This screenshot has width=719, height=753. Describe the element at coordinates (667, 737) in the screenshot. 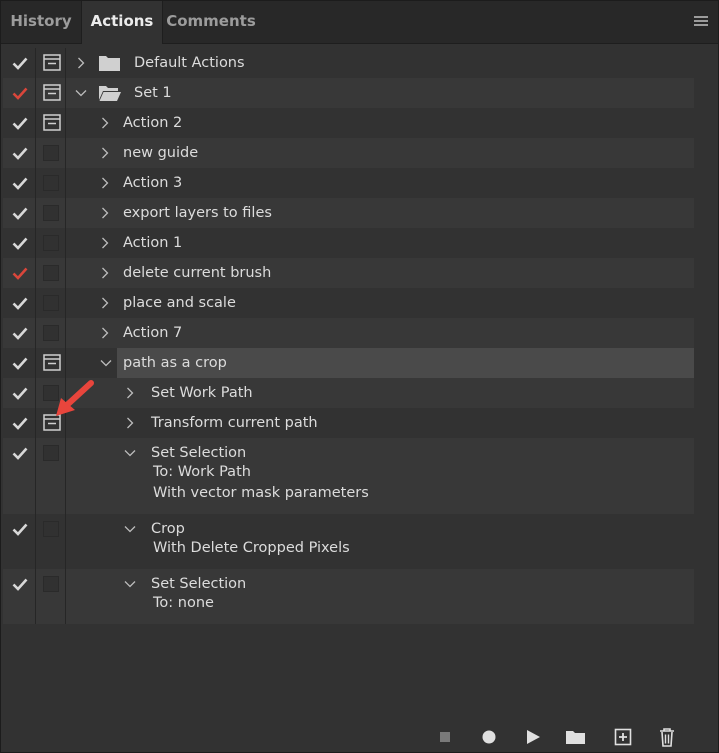

I see `delete-button` at that location.